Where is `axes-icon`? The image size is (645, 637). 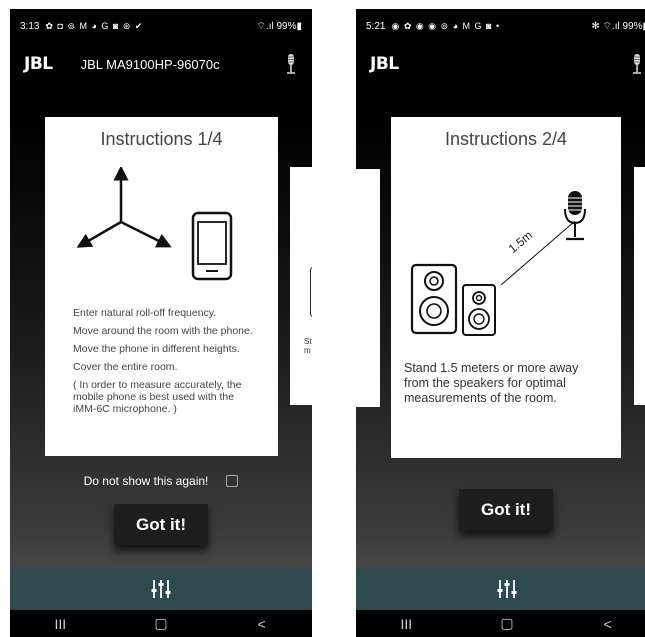 axes-icon is located at coordinates (124, 207).